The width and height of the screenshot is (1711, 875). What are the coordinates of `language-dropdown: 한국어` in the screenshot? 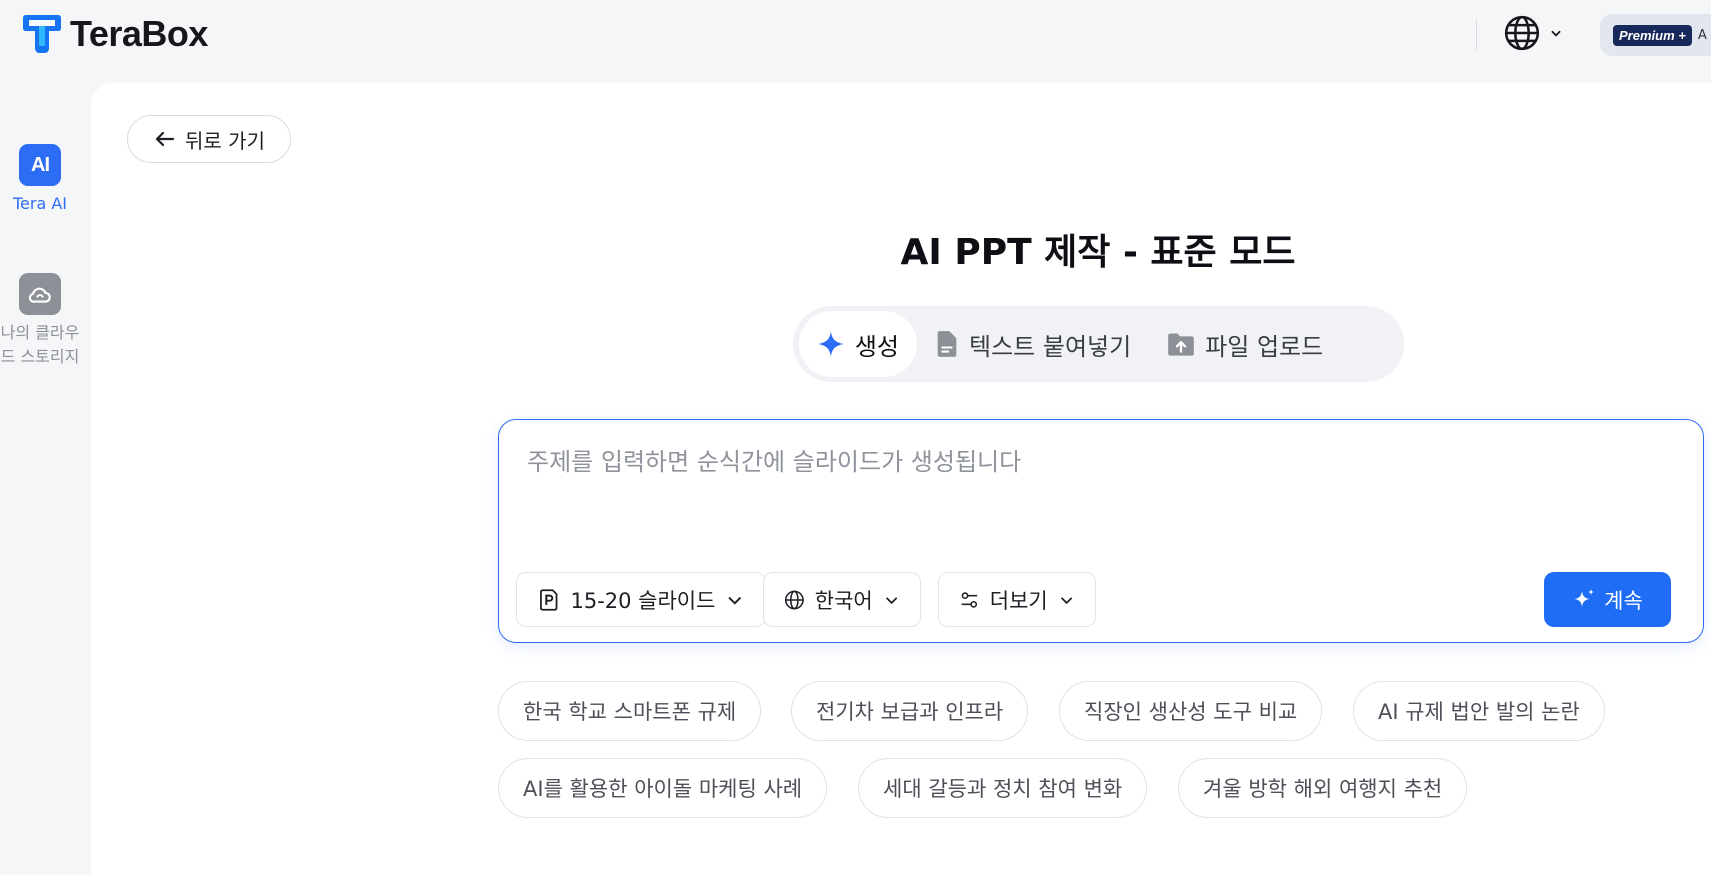 It's located at (842, 599).